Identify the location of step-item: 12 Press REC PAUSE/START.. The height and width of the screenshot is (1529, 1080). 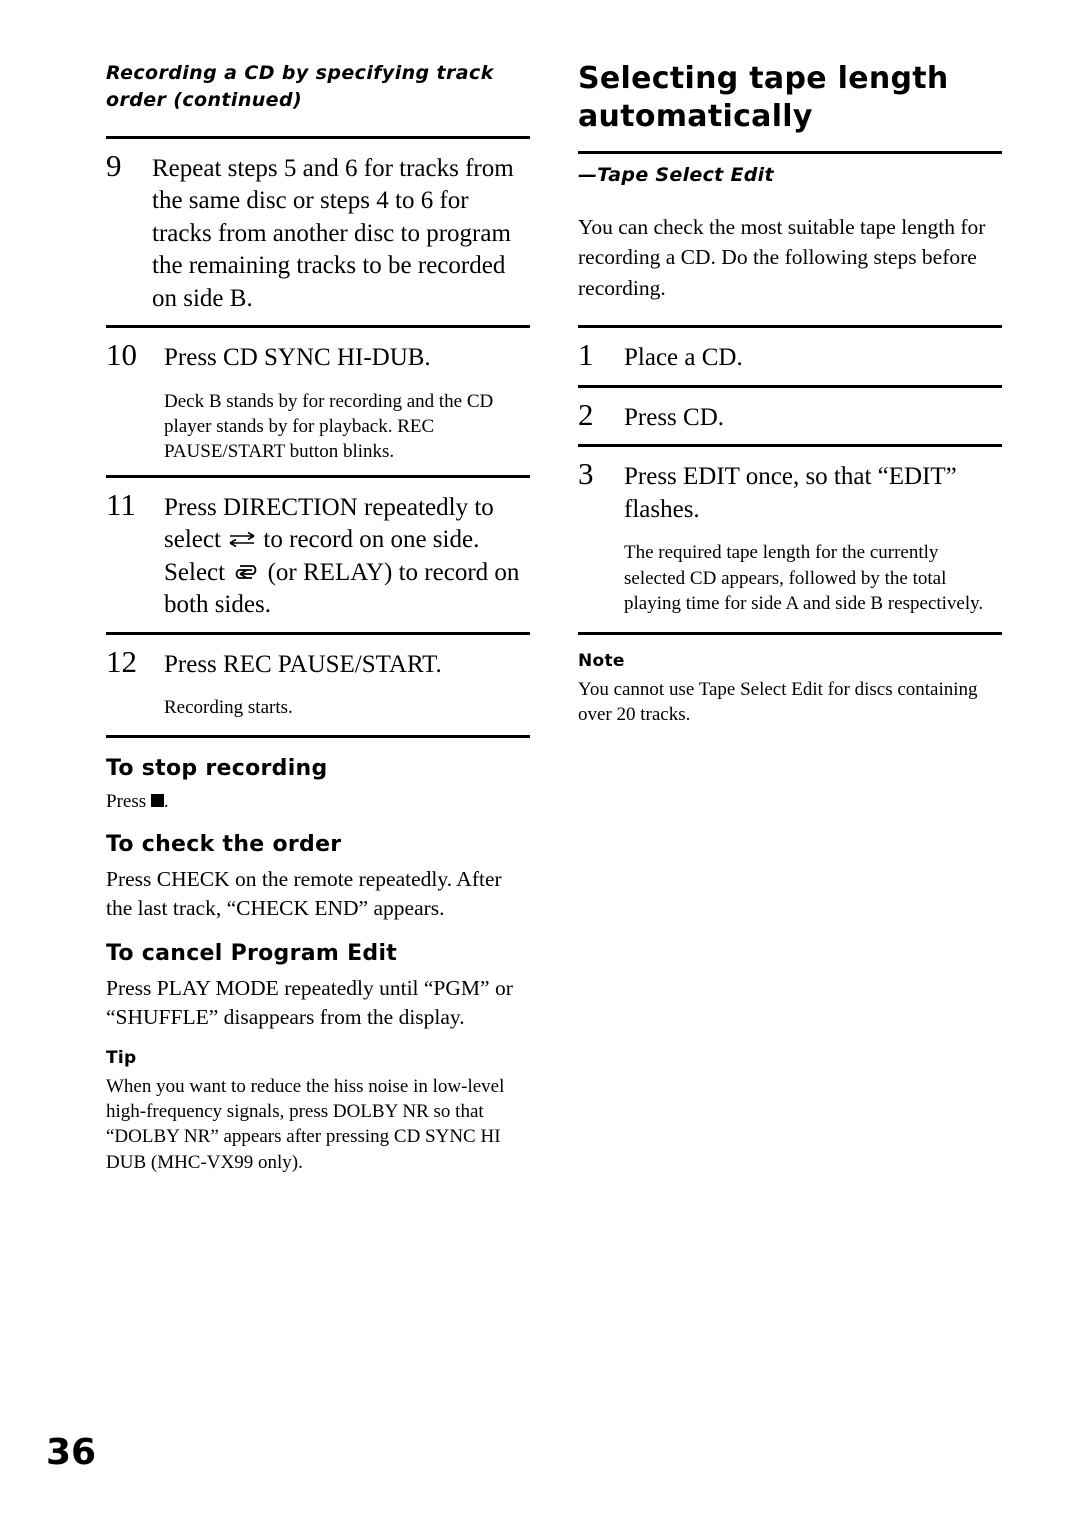
(318, 663).